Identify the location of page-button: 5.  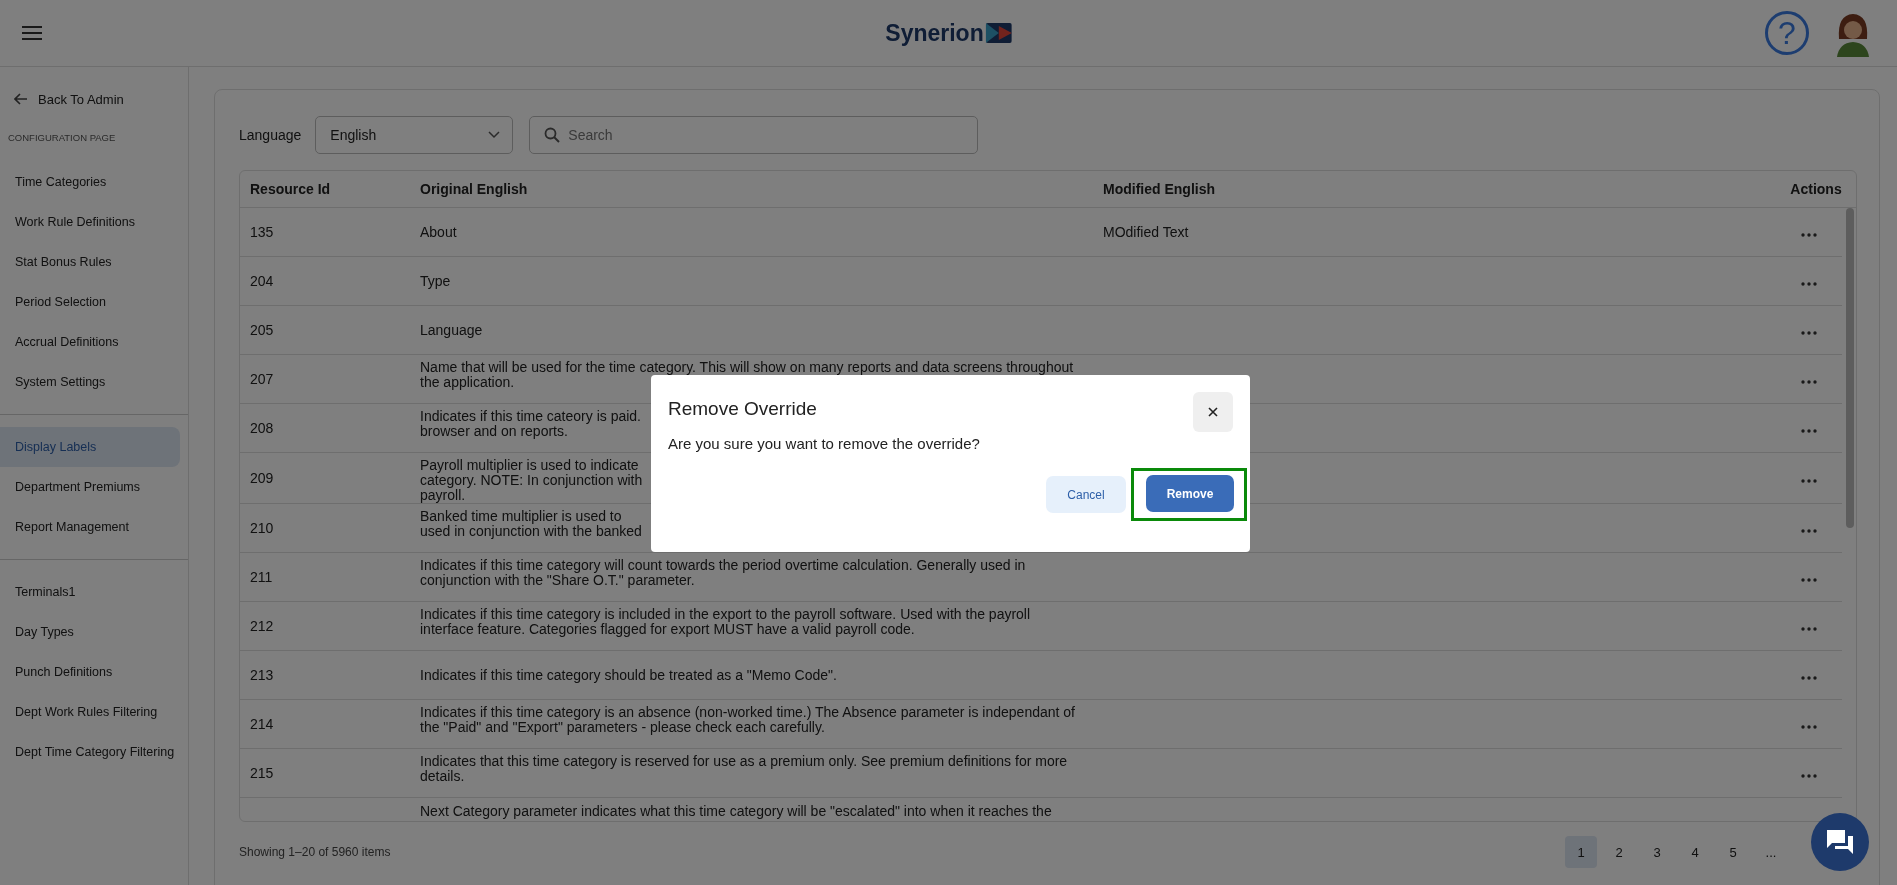
(1733, 852).